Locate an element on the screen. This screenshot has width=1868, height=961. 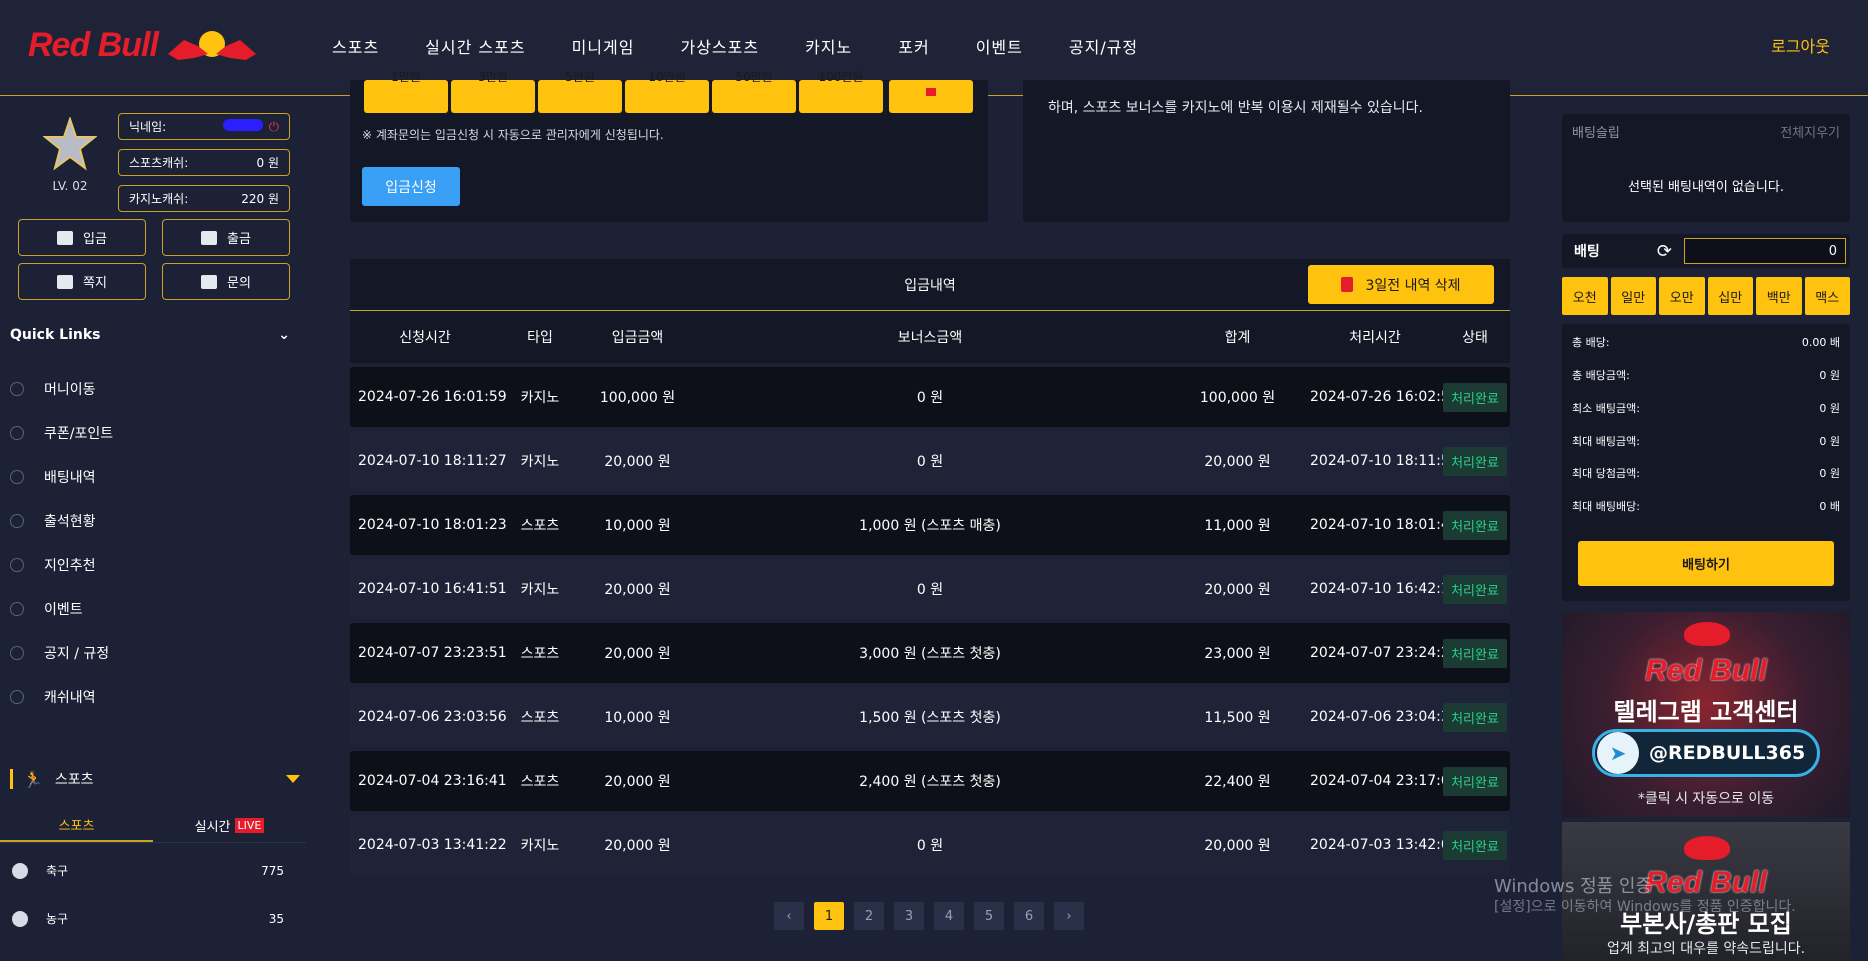
withdraw-side-button: 출금 is located at coordinates (226, 237).